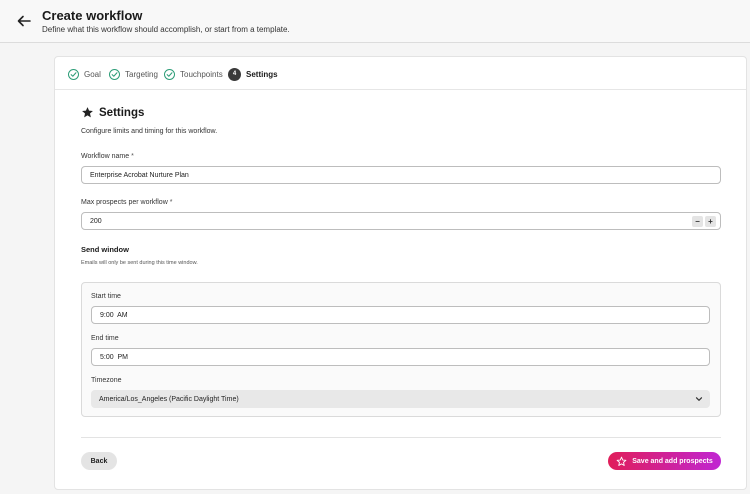  Describe the element at coordinates (114, 357) in the screenshot. I see `input-value: 5:00 PM` at that location.